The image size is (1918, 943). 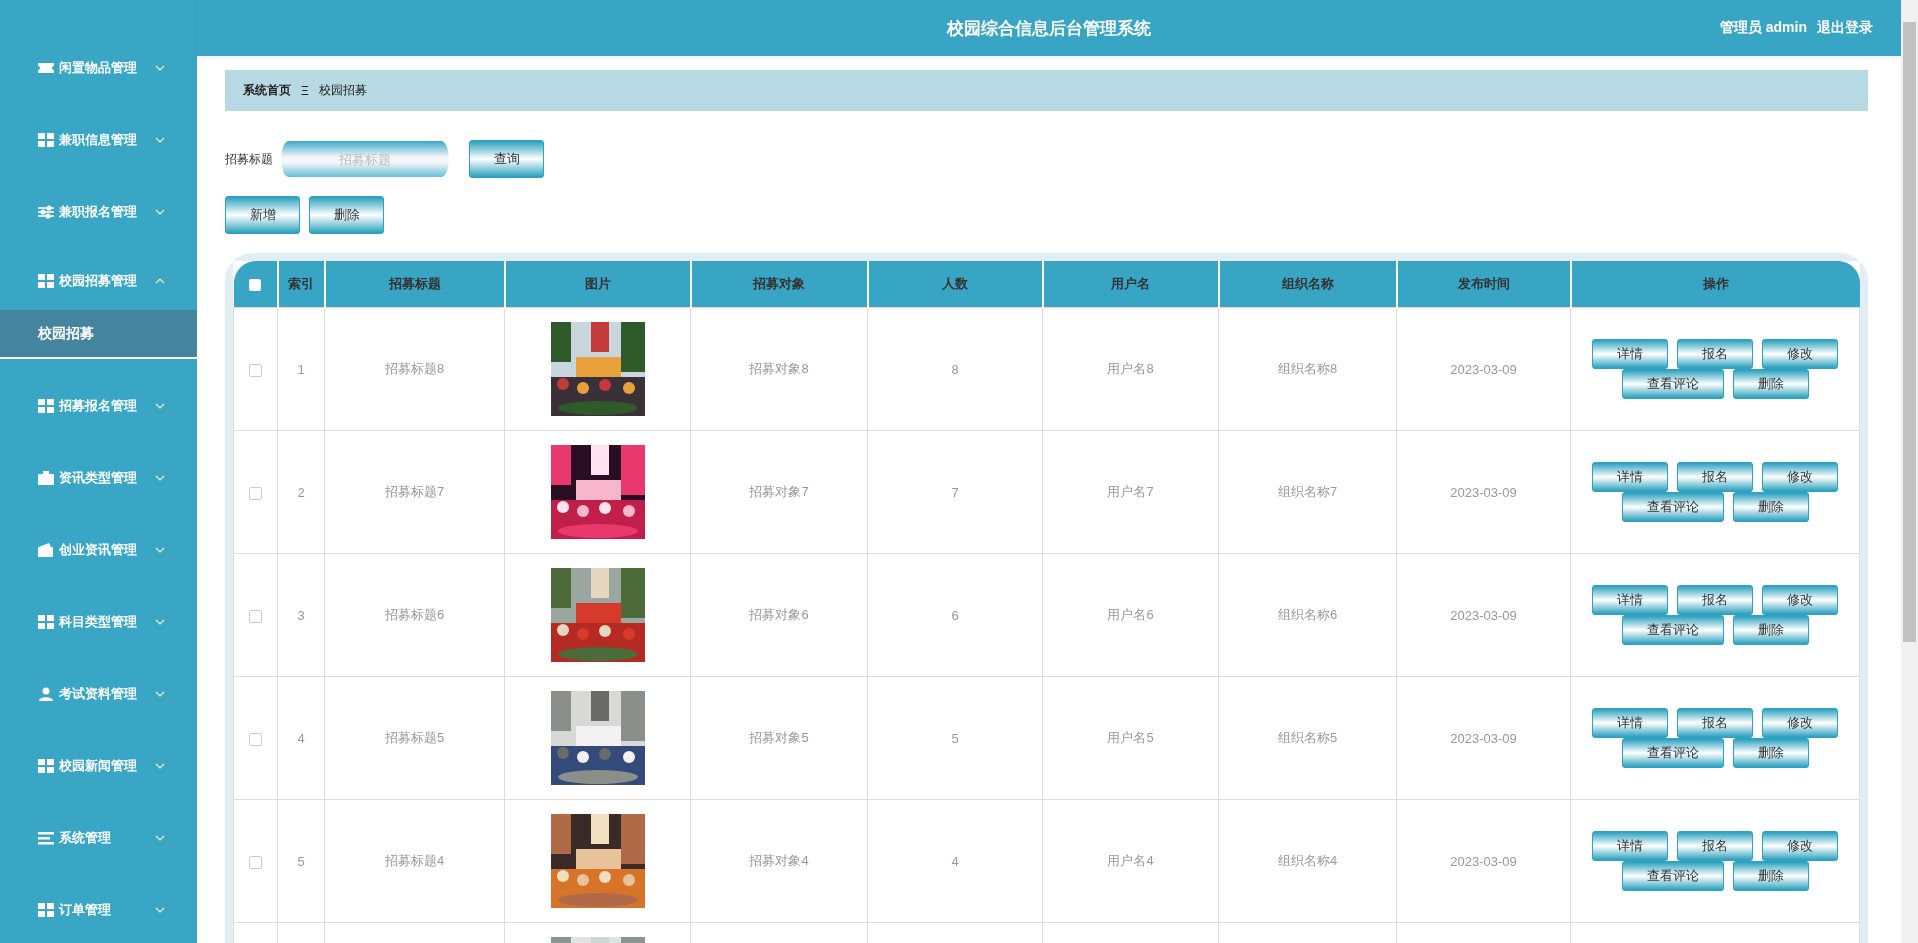 I want to click on table-cell: 用户名7, so click(x=1130, y=491).